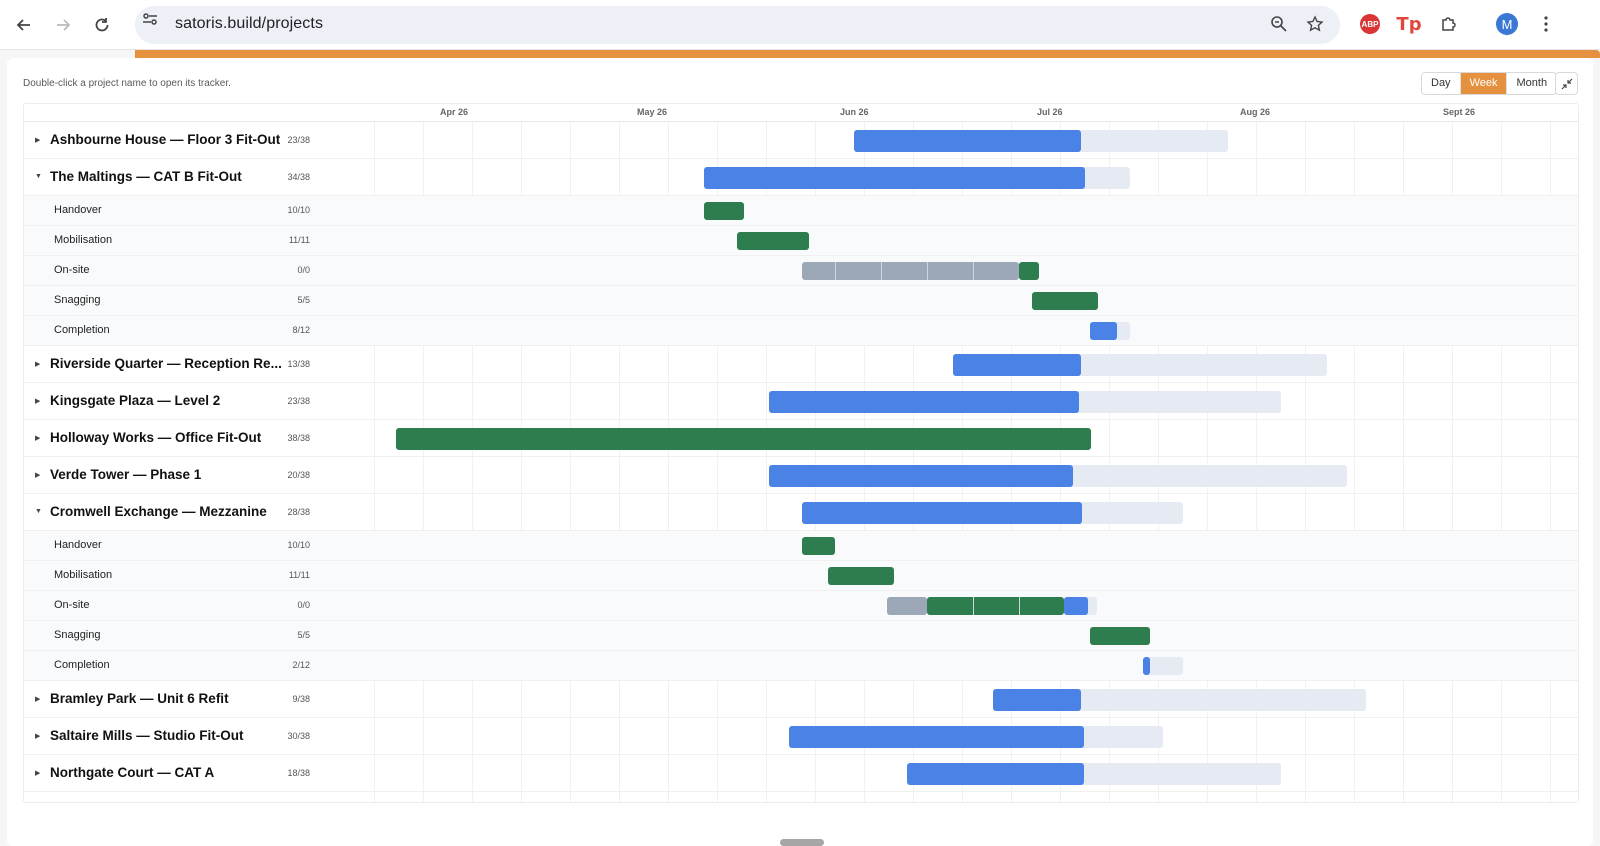  Describe the element at coordinates (1566, 83) in the screenshot. I see `collapse-icon` at that location.